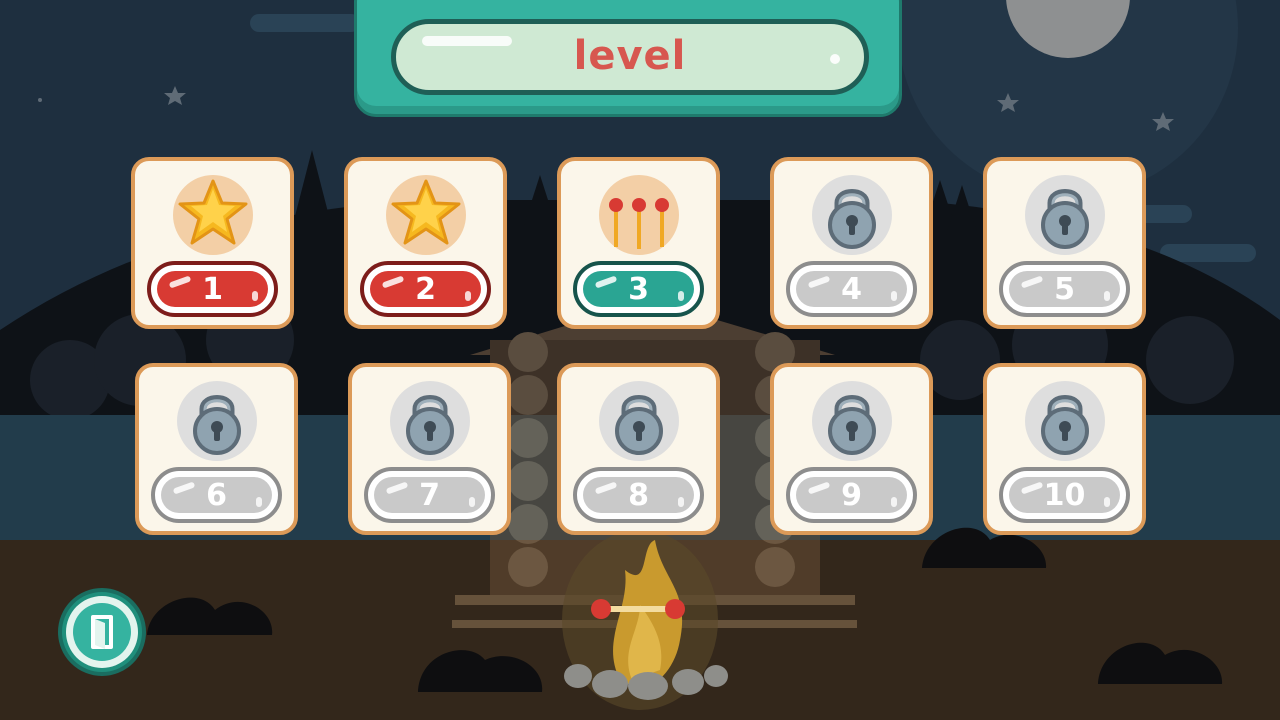  I want to click on level-number: 1, so click(212, 289).